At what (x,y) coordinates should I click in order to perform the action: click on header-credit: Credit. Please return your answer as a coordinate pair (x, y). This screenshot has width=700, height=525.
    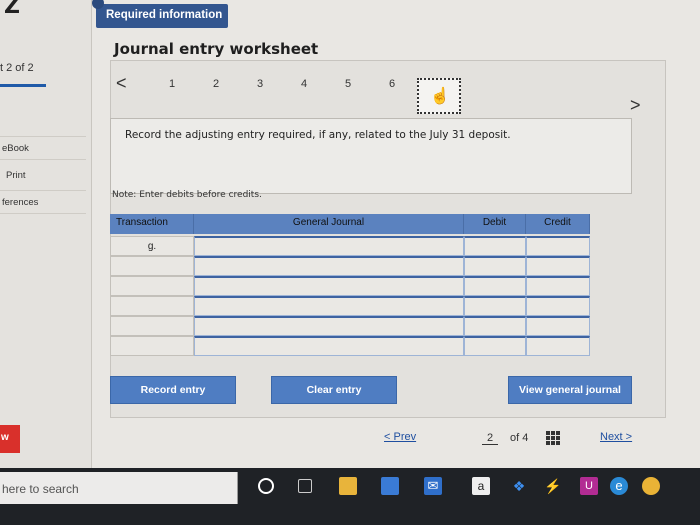
    Looking at the image, I should click on (558, 224).